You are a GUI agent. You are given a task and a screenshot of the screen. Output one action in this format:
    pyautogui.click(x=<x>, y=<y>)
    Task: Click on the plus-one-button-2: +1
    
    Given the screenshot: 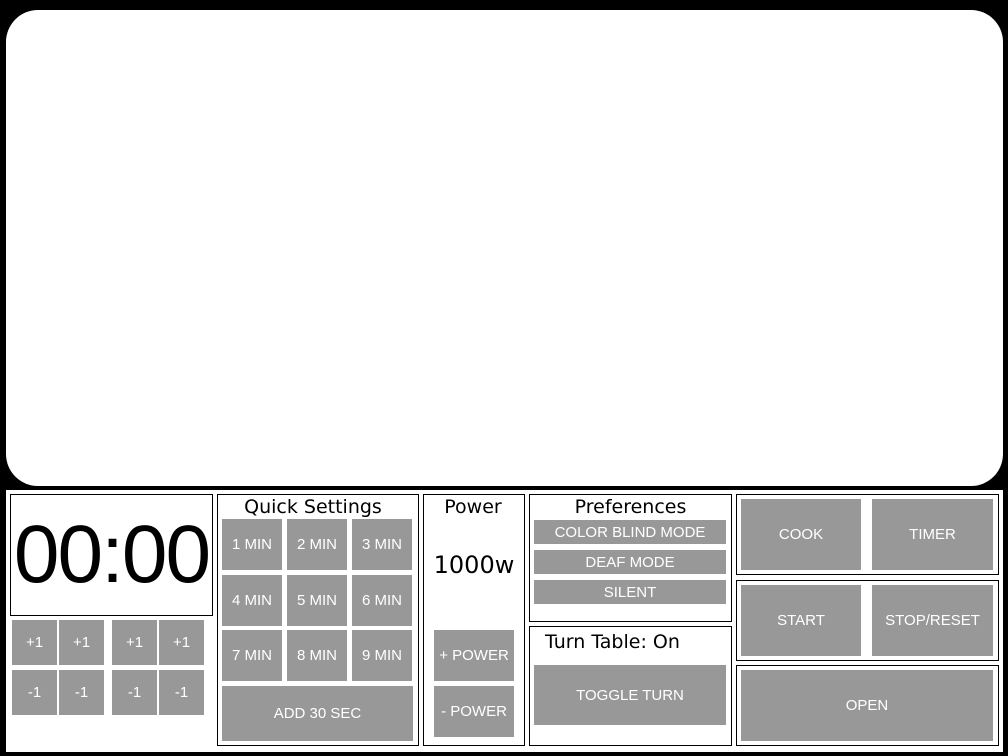 What is the action you would take?
    pyautogui.click(x=81, y=642)
    